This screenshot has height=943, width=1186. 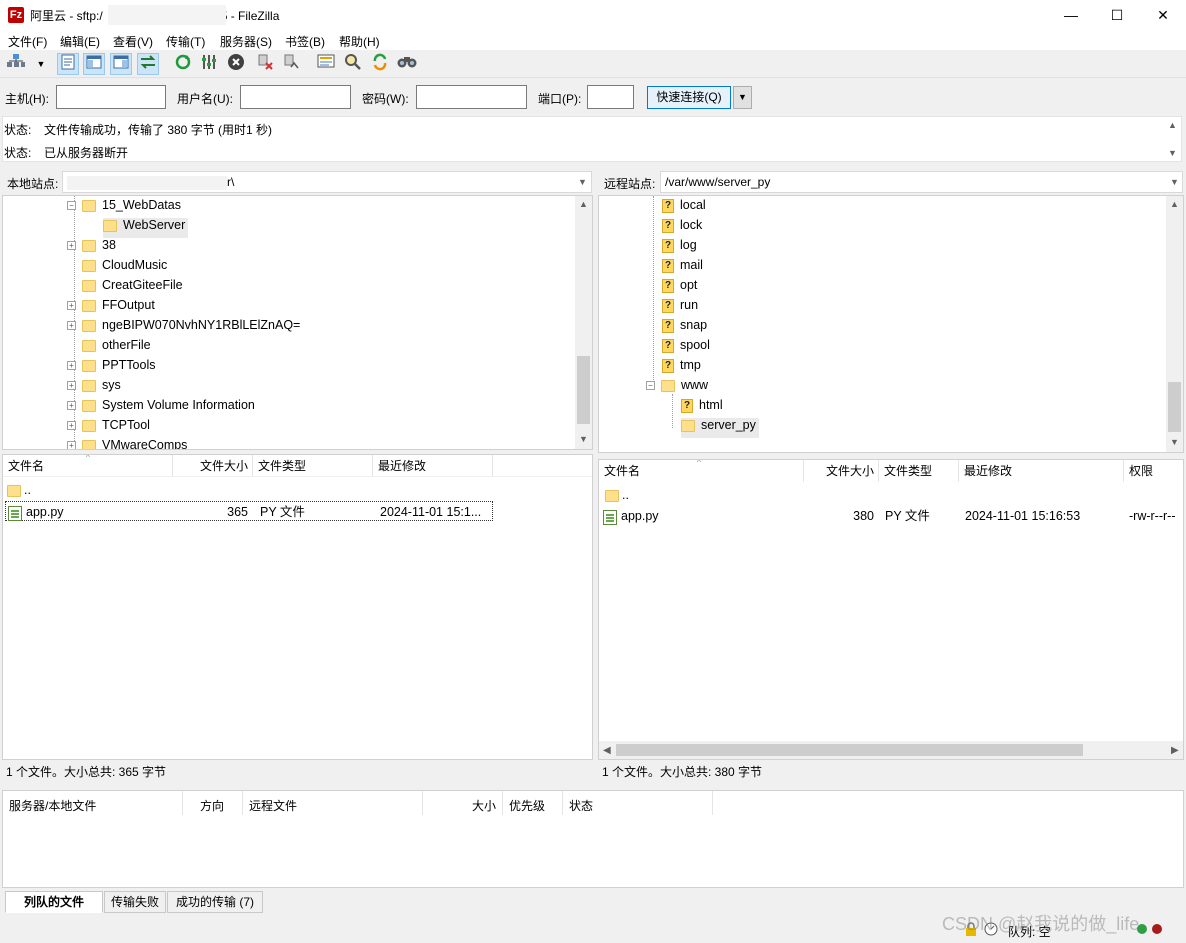 What do you see at coordinates (183, 64) in the screenshot?
I see `refresh-icon` at bounding box center [183, 64].